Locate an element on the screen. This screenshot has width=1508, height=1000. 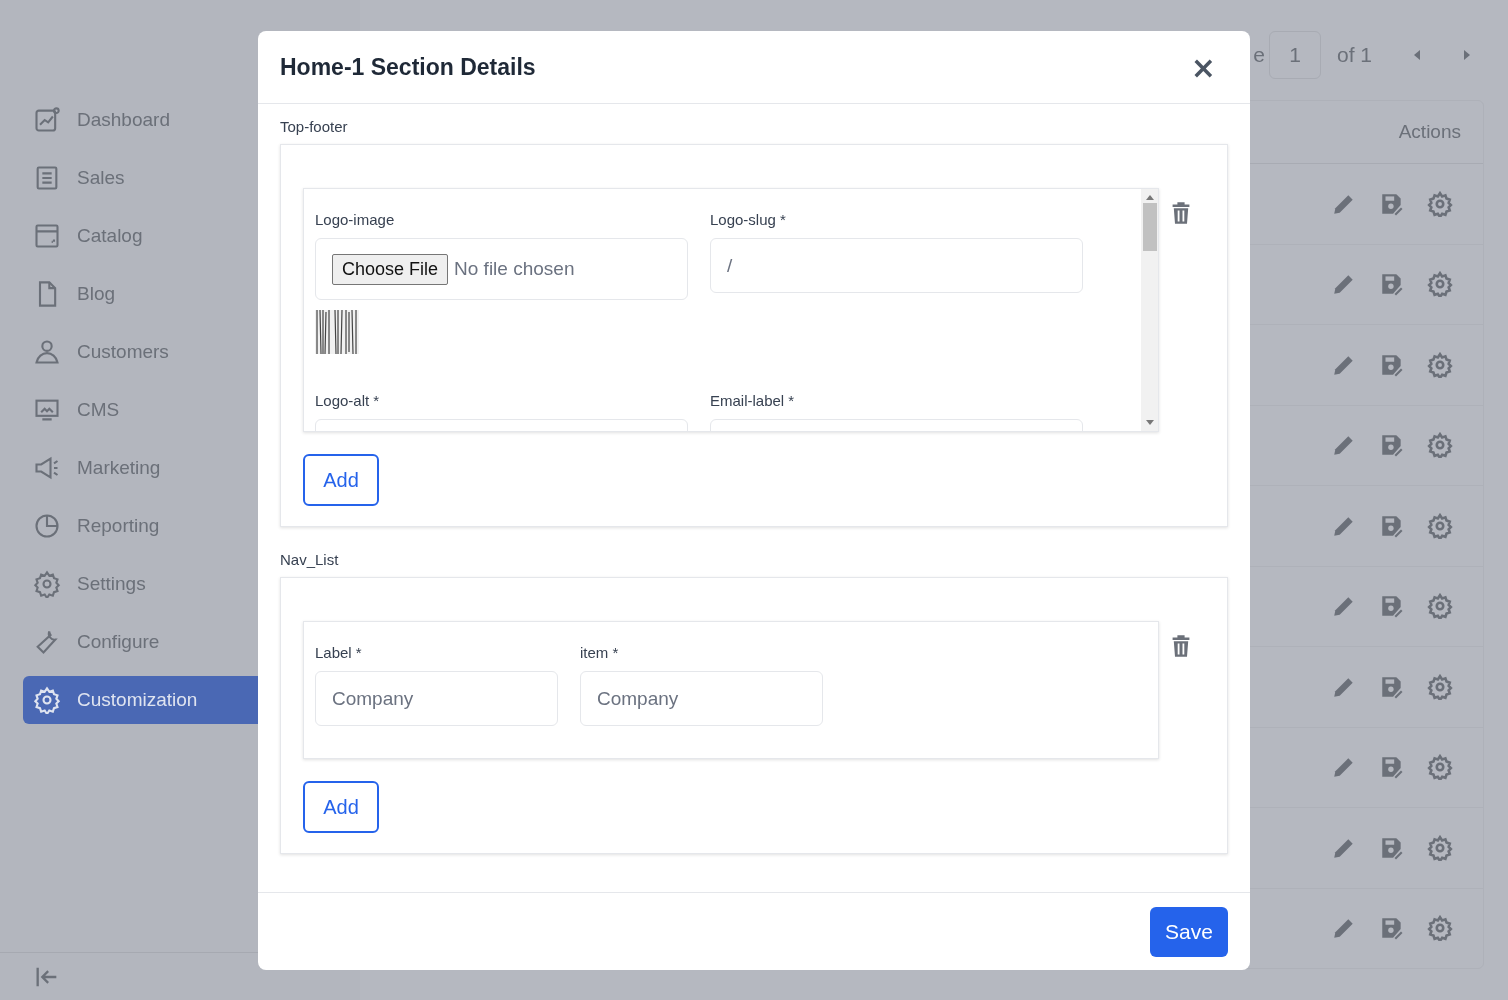
previous-page-icon is located at coordinates (1417, 55).